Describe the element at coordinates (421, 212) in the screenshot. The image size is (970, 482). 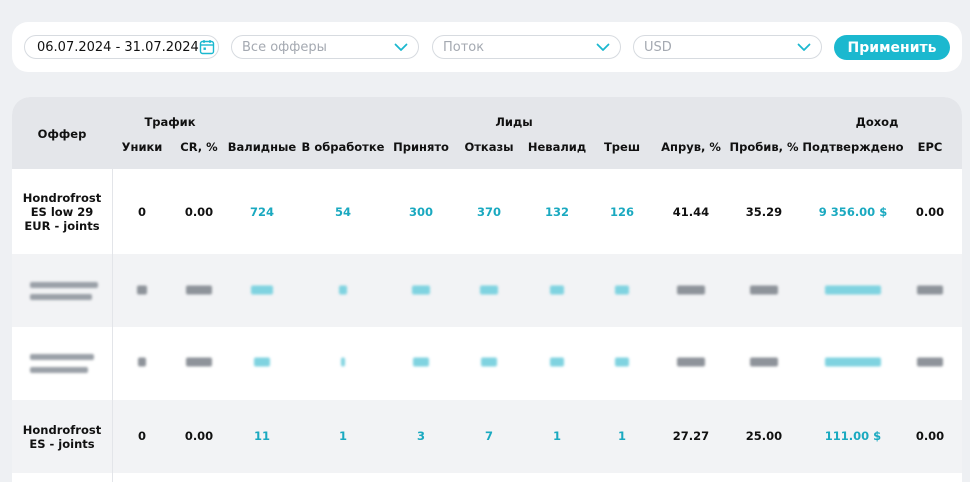
I see `accepted-value: 300` at that location.